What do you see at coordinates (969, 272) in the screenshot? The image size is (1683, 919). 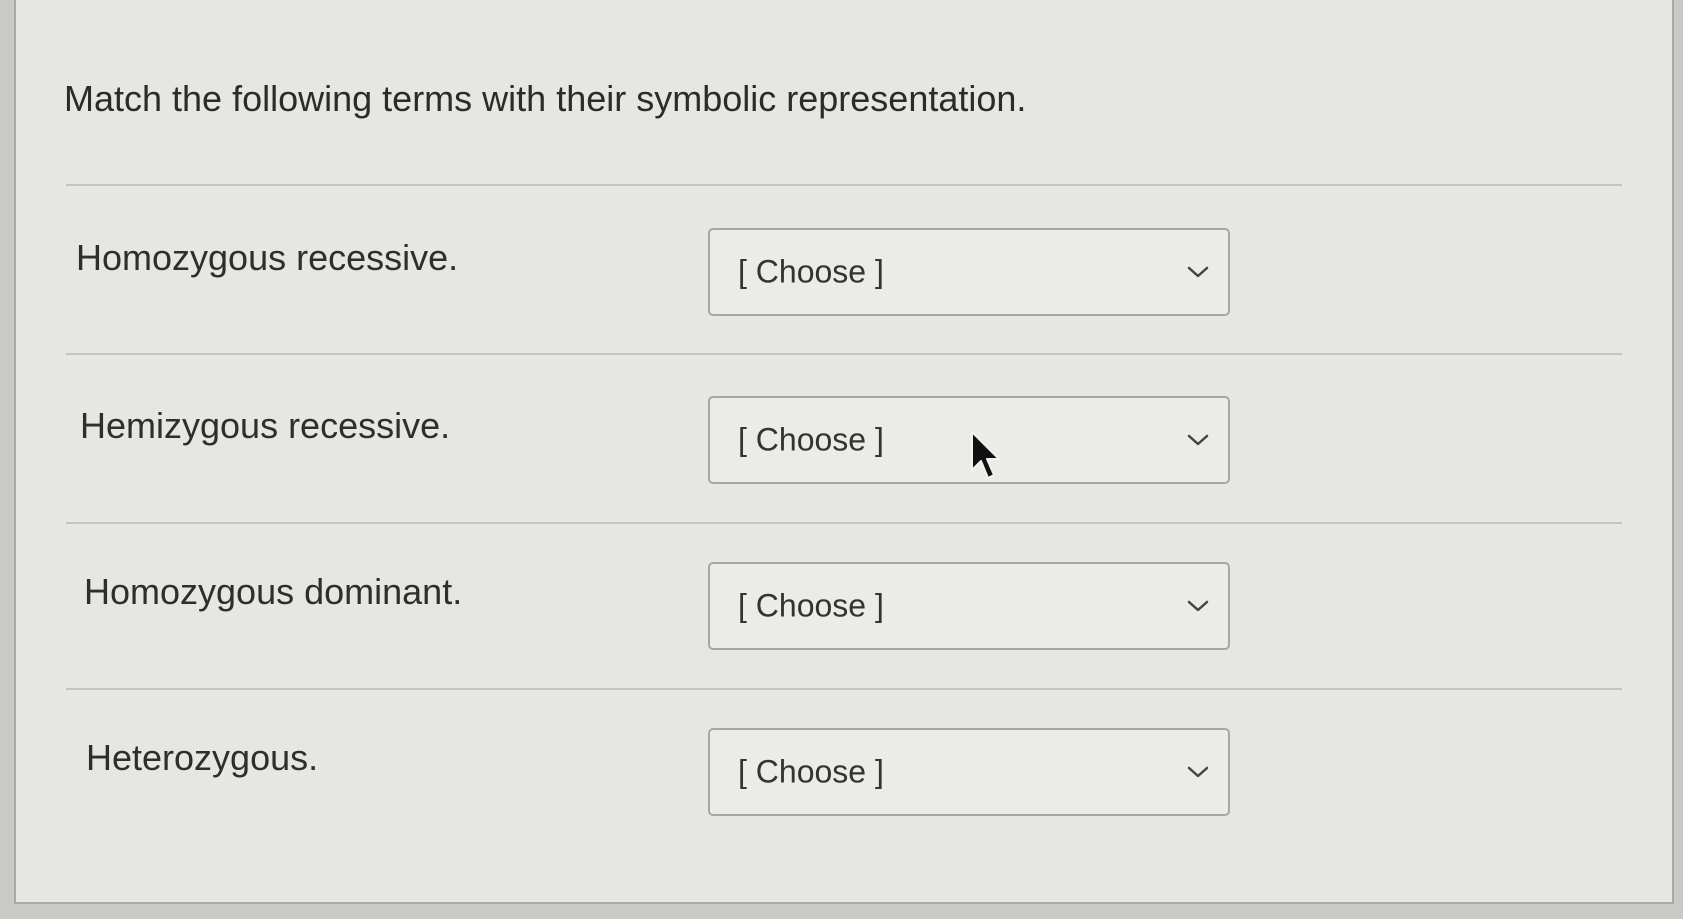 I see `answer-dropdown-homozygous-recessive: [ Choose ]` at bounding box center [969, 272].